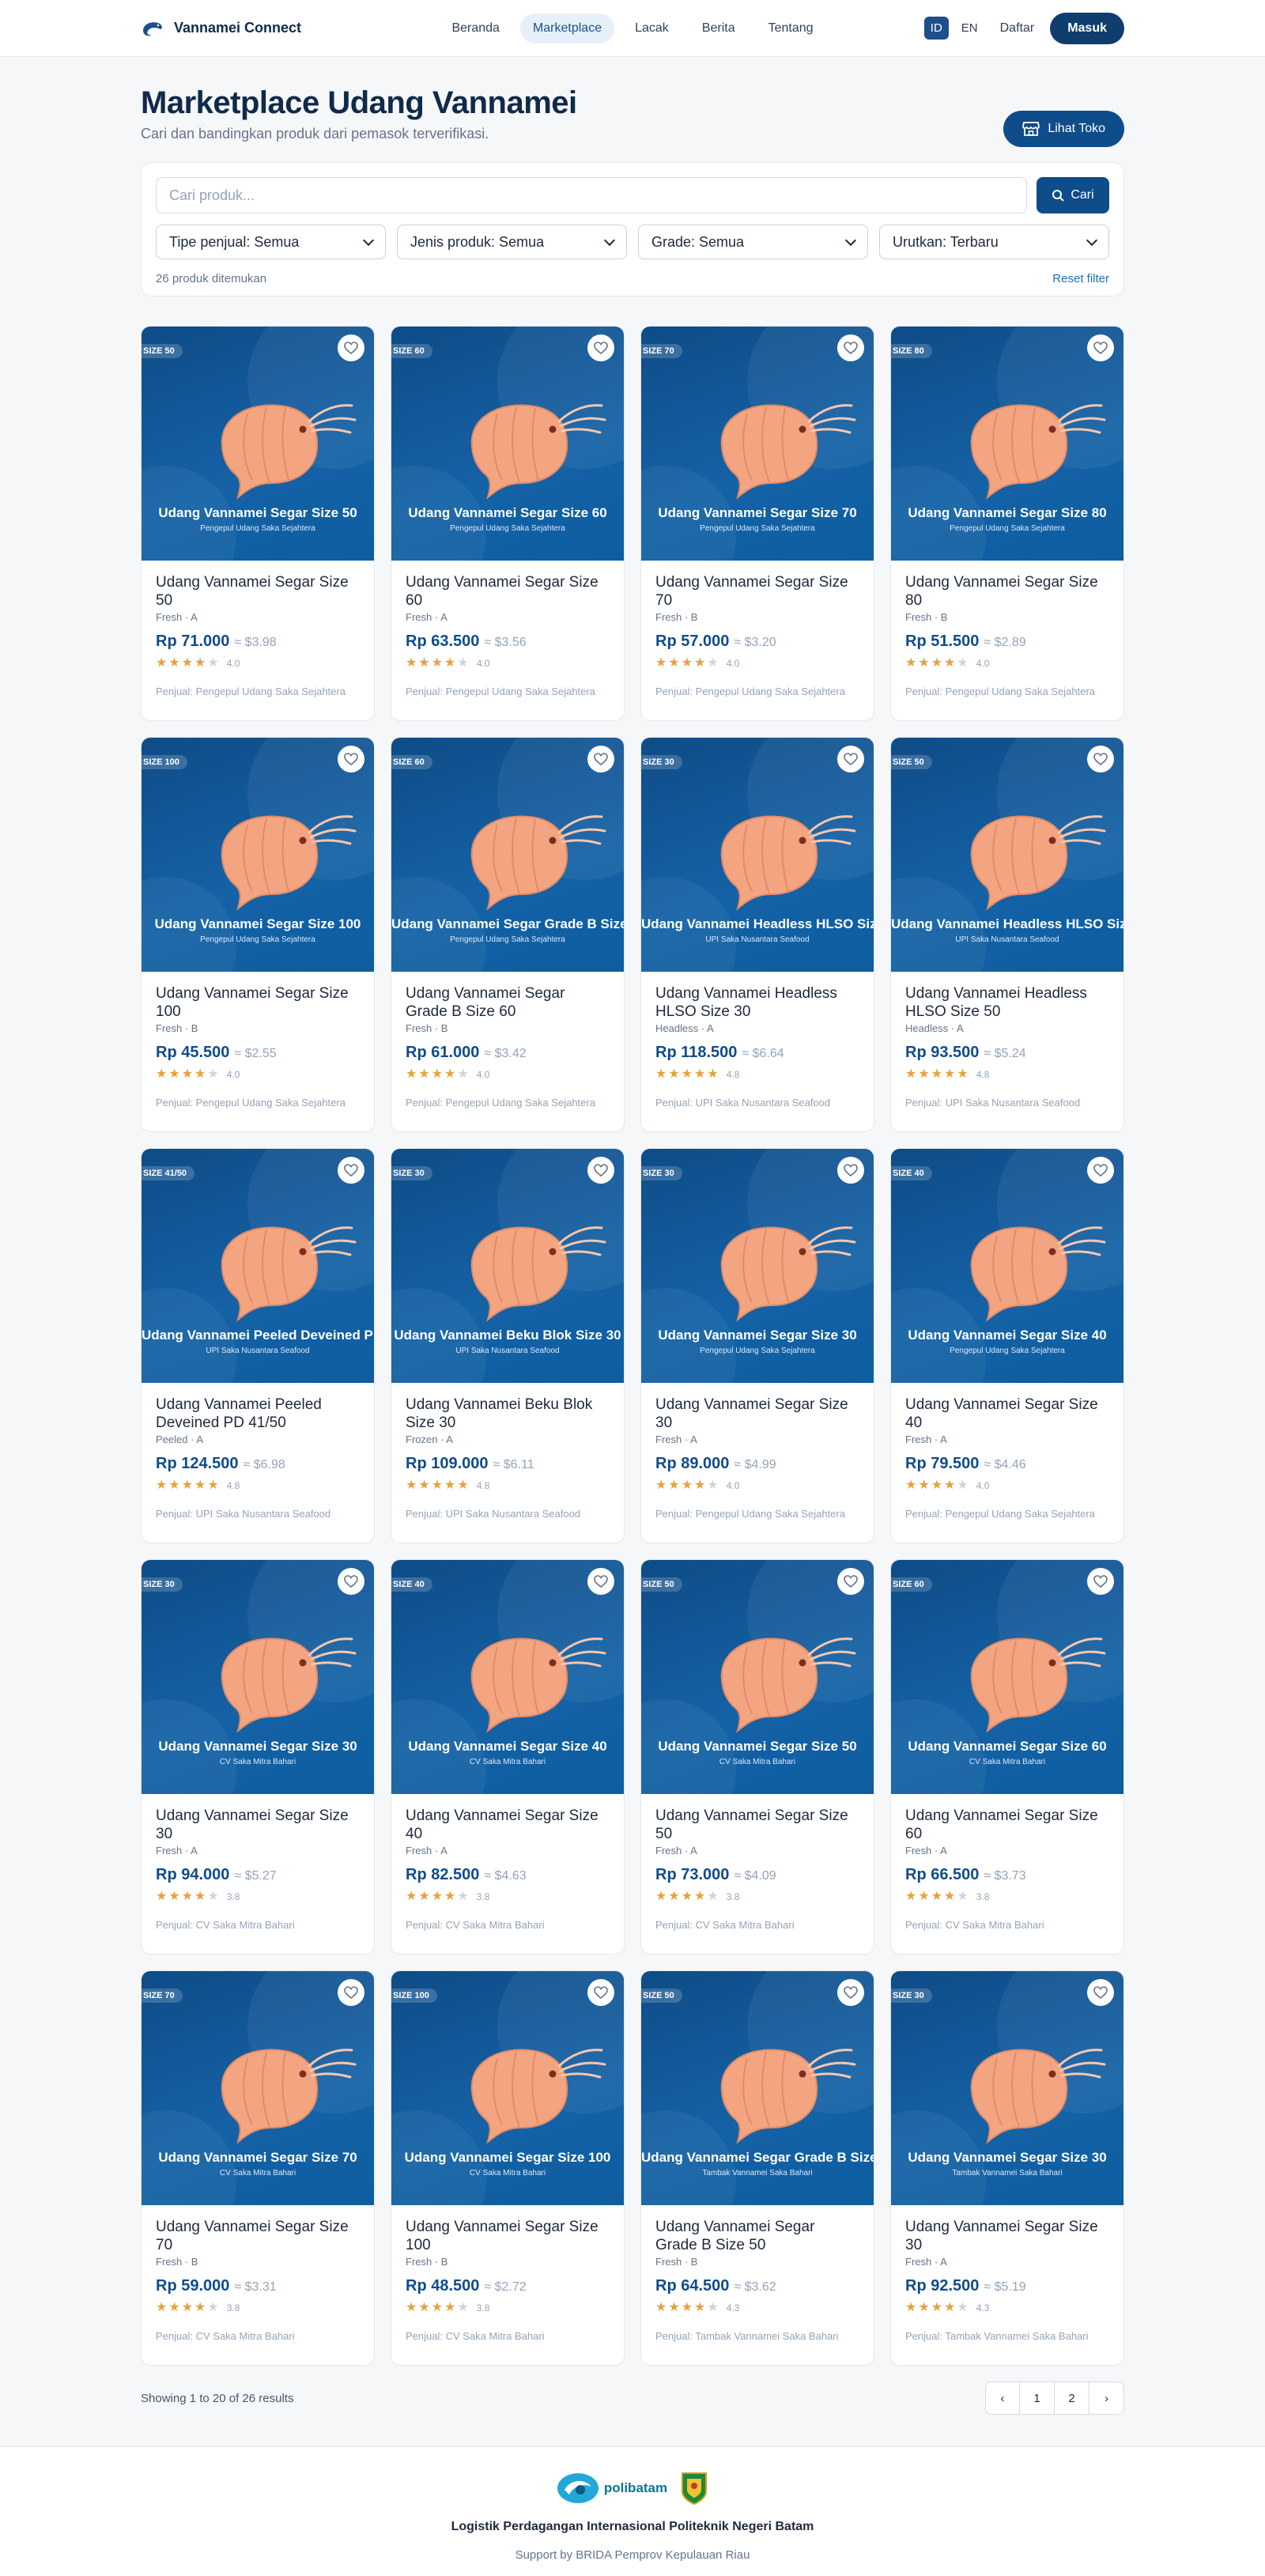  I want to click on next-page-button: ›, so click(1106, 2398).